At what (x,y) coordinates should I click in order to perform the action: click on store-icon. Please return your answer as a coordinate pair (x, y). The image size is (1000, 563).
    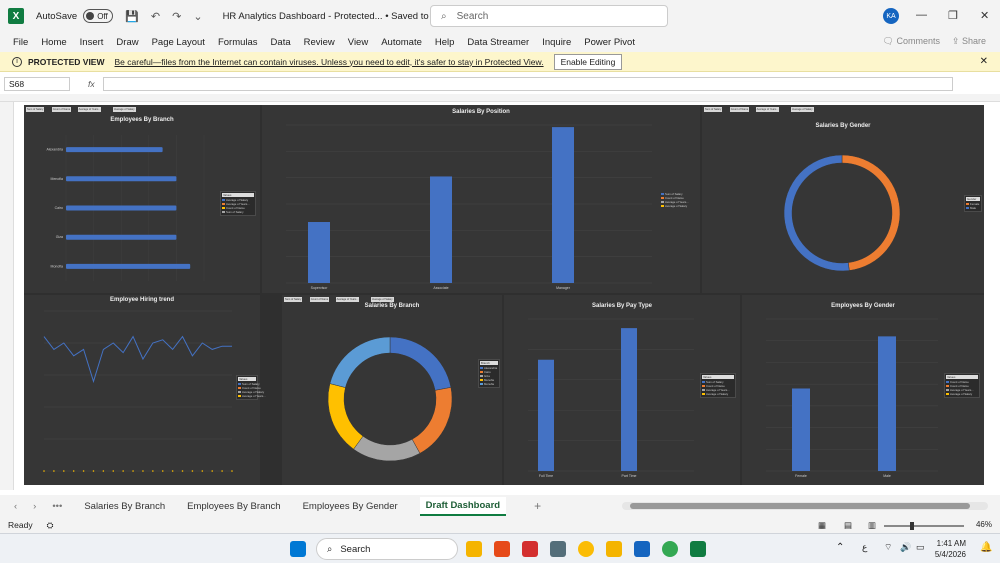
    Looking at the image, I should click on (558, 549).